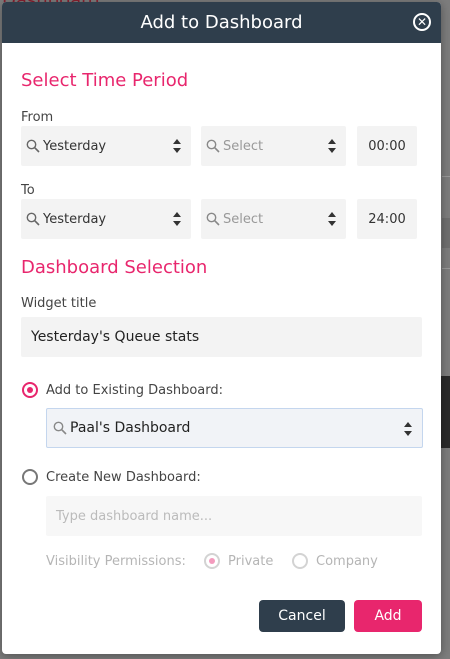 This screenshot has height=659, width=450. Describe the element at coordinates (28, 190) in the screenshot. I see `to-label: To` at that location.